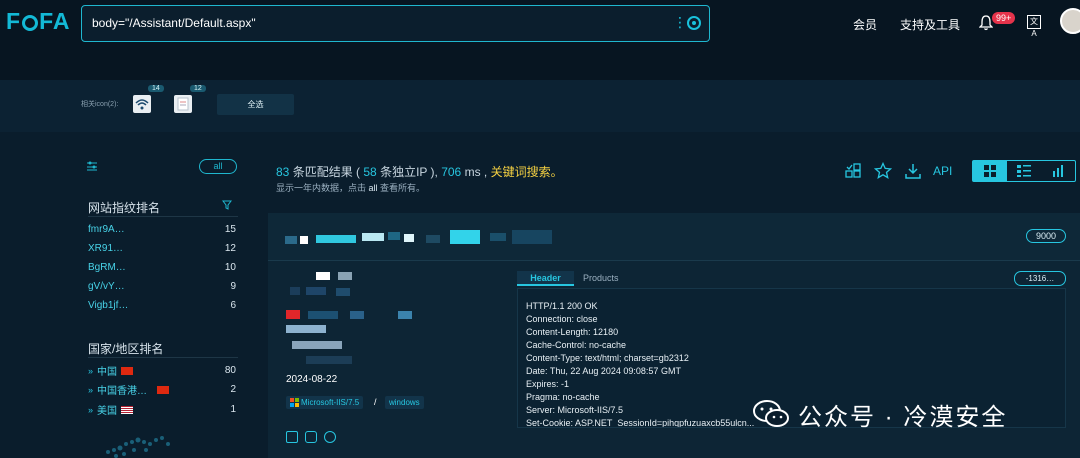 The width and height of the screenshot is (1080, 458). I want to click on search-box: body="/Assistant/Default.aspx" ⋮, so click(395, 23).